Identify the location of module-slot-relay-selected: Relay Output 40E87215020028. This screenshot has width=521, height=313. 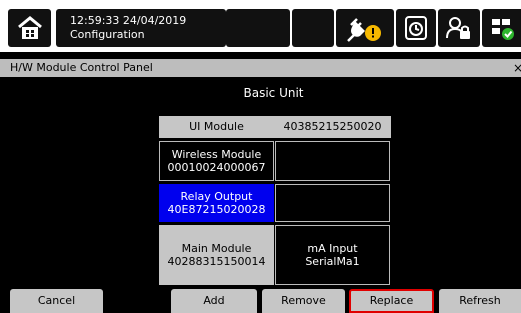
(216, 203).